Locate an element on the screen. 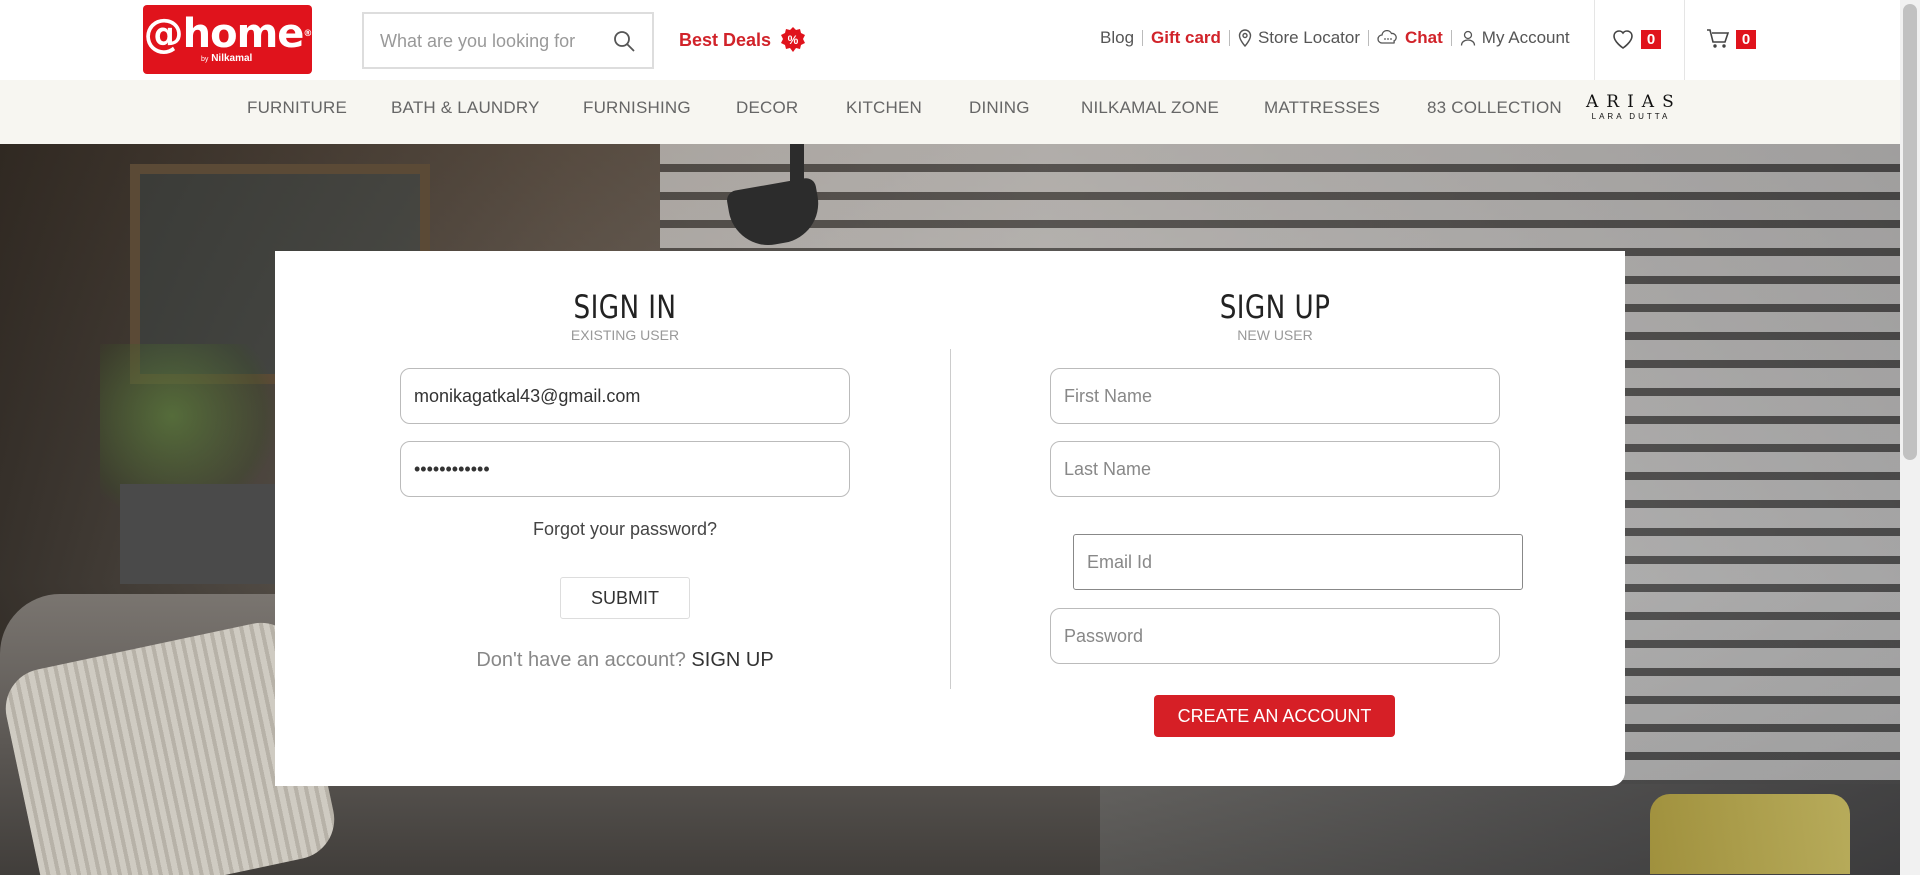 This screenshot has width=1920, height=875. create-account-button: CREATE AN ACCOUNT is located at coordinates (1274, 716).